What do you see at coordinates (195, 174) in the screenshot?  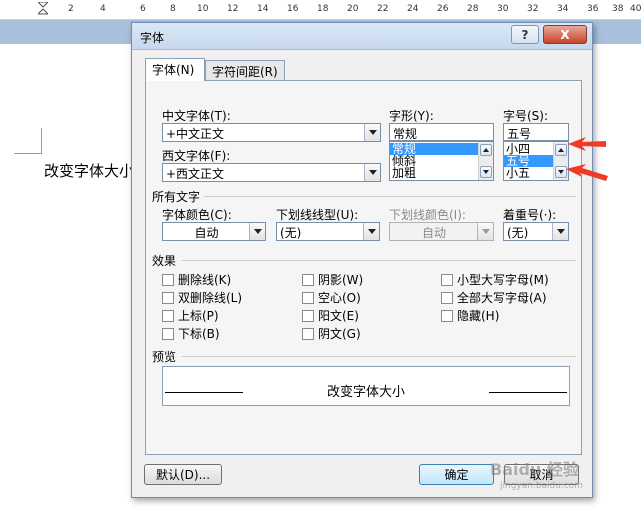 I see `western-font-value: +西文正文` at bounding box center [195, 174].